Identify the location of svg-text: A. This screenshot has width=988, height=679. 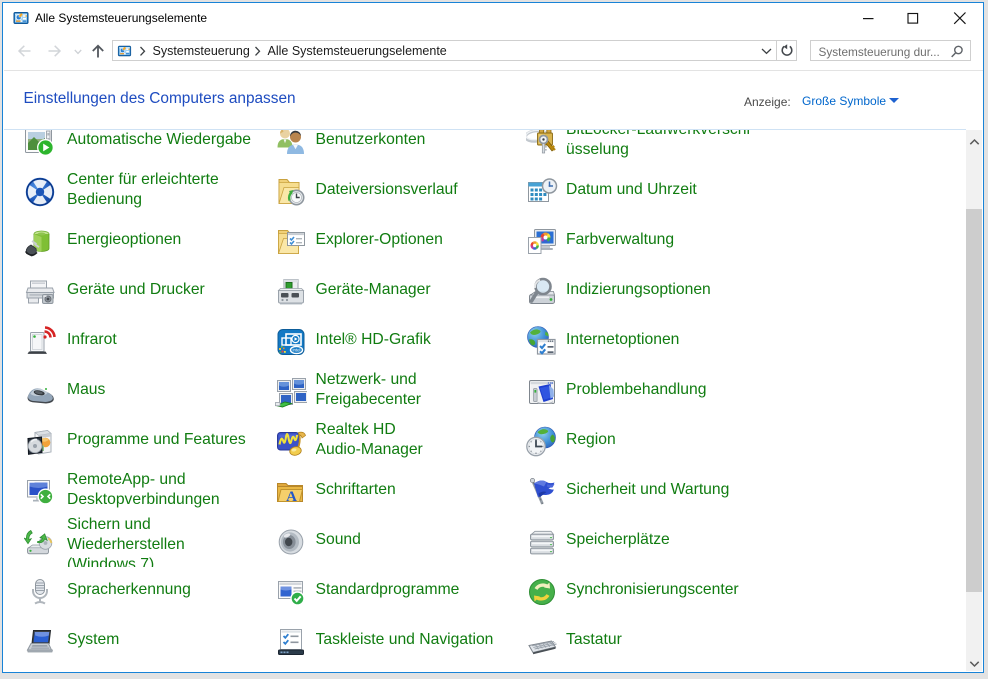
(291, 497).